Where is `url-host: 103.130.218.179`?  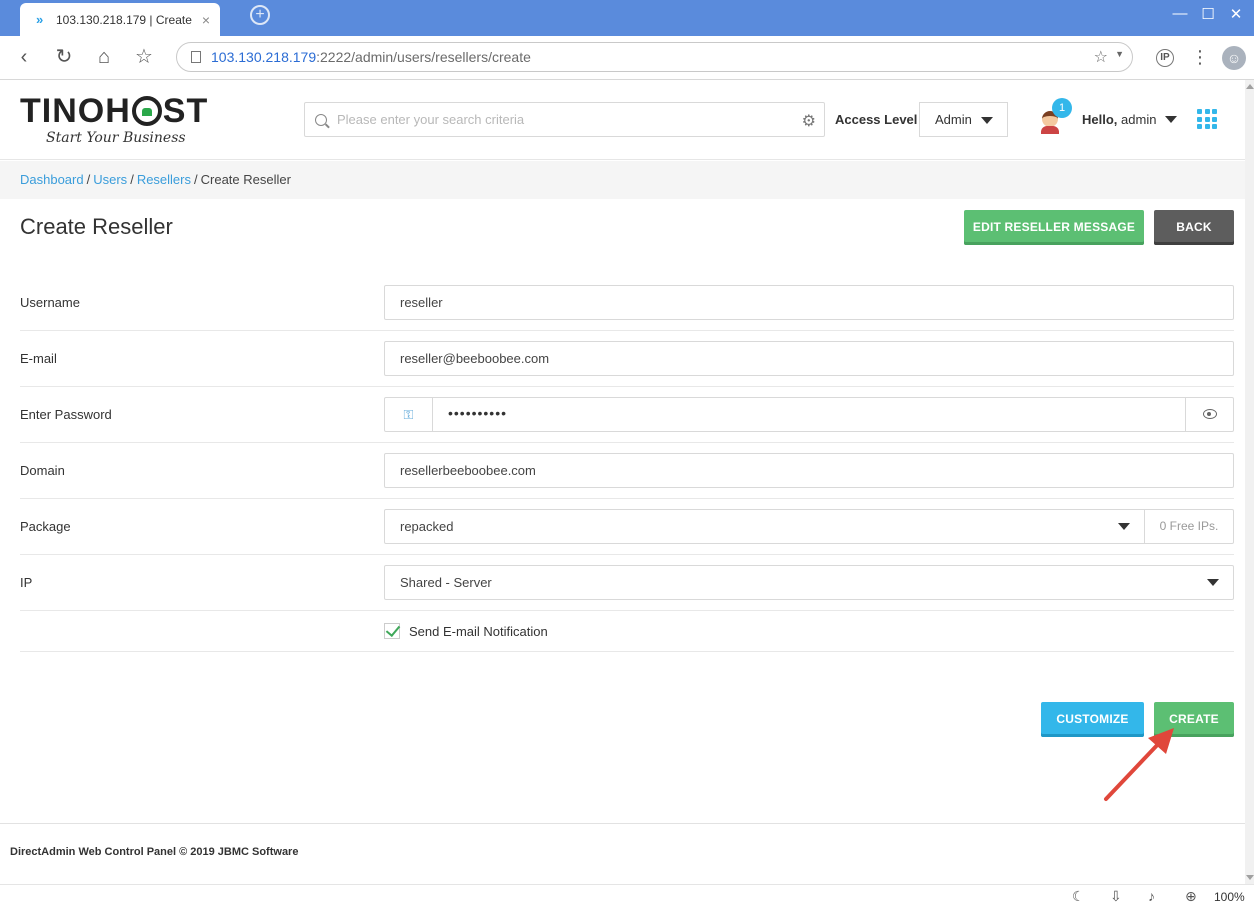
url-host: 103.130.218.179 is located at coordinates (264, 57).